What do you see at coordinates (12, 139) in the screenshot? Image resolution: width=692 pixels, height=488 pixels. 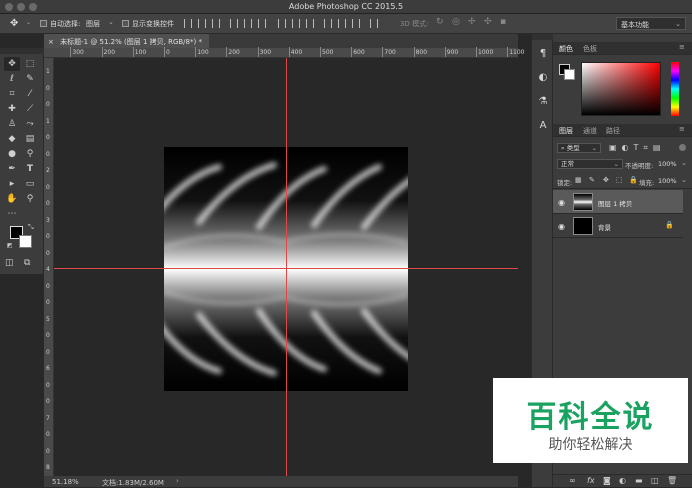 I see `eraser-tool-icon: ◆` at bounding box center [12, 139].